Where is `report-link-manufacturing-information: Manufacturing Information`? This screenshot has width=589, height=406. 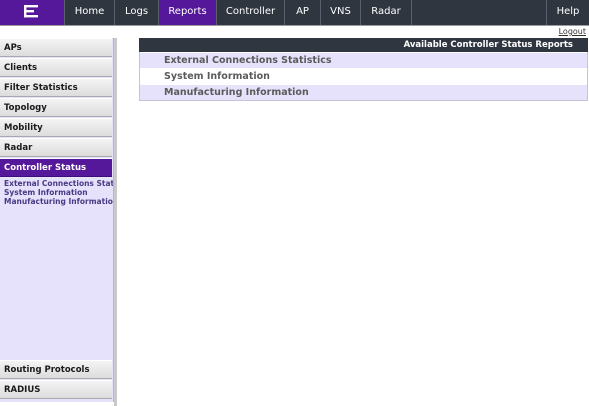
report-link-manufacturing-information: Manufacturing Information is located at coordinates (363, 92).